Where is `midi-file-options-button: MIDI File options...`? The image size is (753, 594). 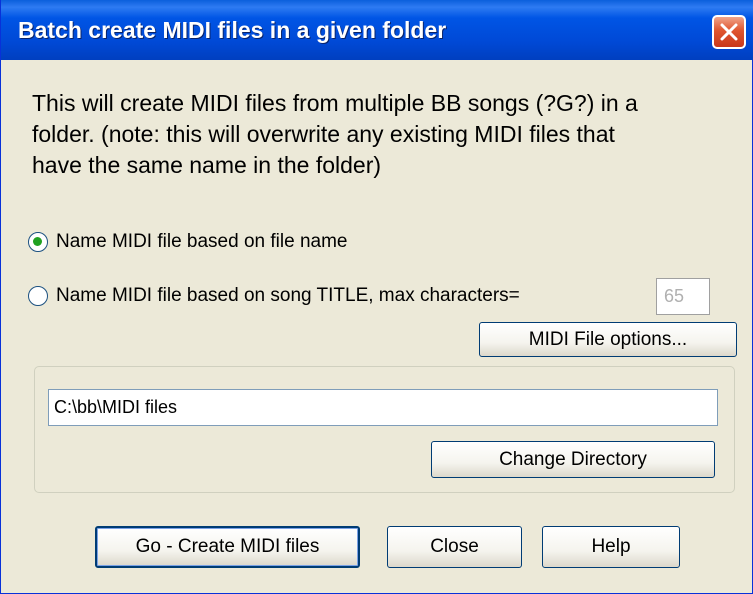
midi-file-options-button: MIDI File options... is located at coordinates (608, 339).